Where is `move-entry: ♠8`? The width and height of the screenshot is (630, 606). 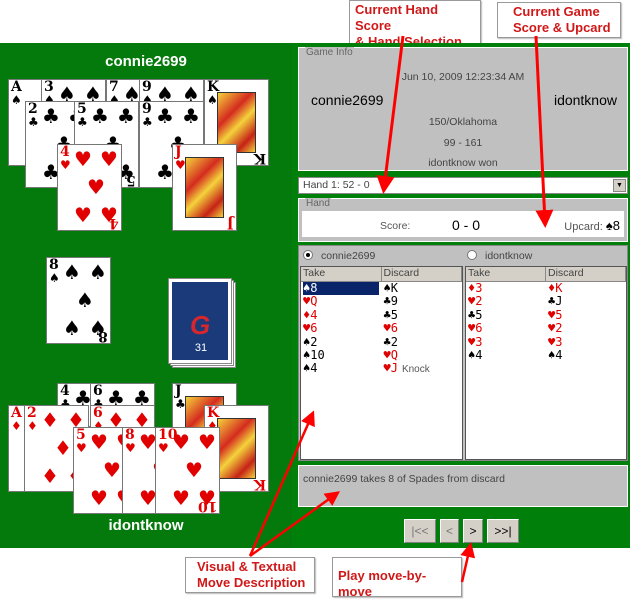
move-entry: ♠8 is located at coordinates (341, 288).